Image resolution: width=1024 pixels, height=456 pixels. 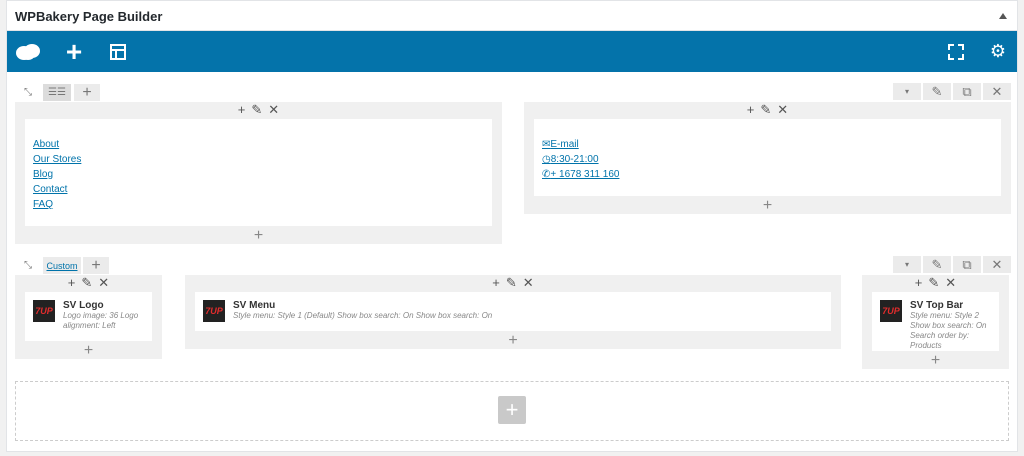 What do you see at coordinates (28, 51) in the screenshot?
I see `cloud-logo-icon` at bounding box center [28, 51].